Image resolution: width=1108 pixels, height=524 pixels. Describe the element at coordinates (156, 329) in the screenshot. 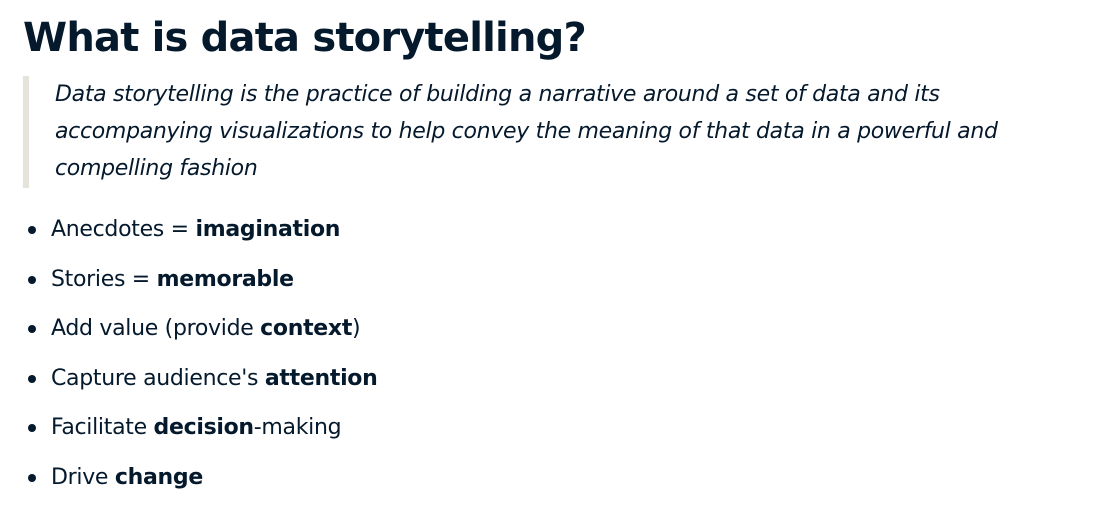

I see `bullet-text-prefix: Add value (provide` at that location.